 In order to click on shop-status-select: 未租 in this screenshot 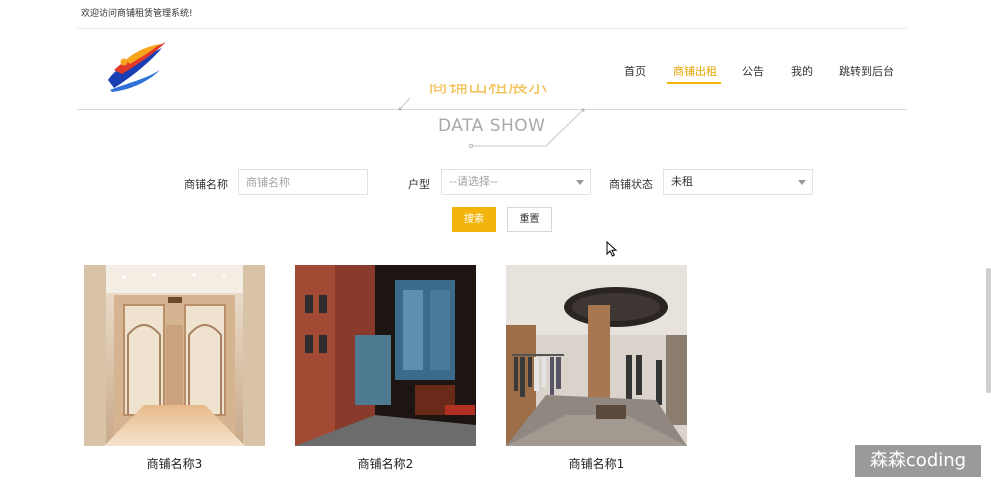, I will do `click(738, 182)`.